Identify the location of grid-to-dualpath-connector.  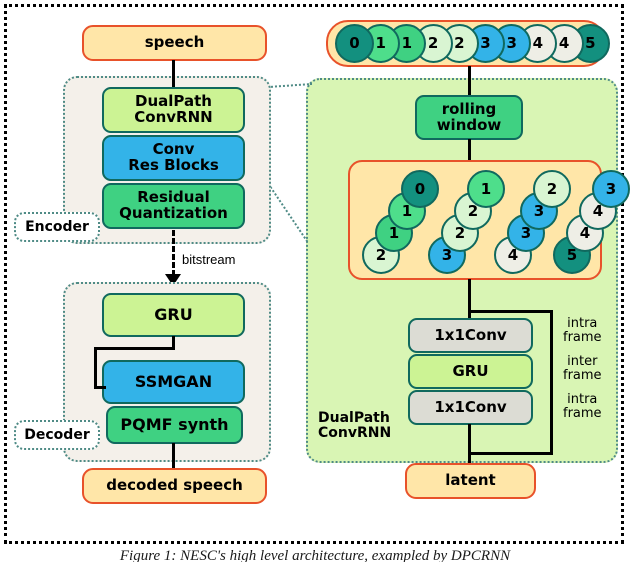
(469, 299).